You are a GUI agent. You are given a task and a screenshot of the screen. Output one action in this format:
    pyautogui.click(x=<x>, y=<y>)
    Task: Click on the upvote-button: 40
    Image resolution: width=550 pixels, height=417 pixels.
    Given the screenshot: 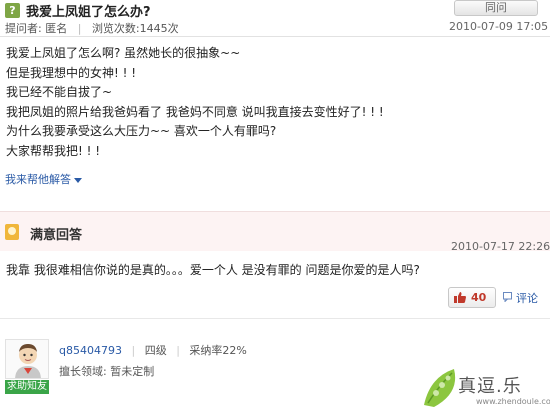 What is the action you would take?
    pyautogui.click(x=472, y=297)
    